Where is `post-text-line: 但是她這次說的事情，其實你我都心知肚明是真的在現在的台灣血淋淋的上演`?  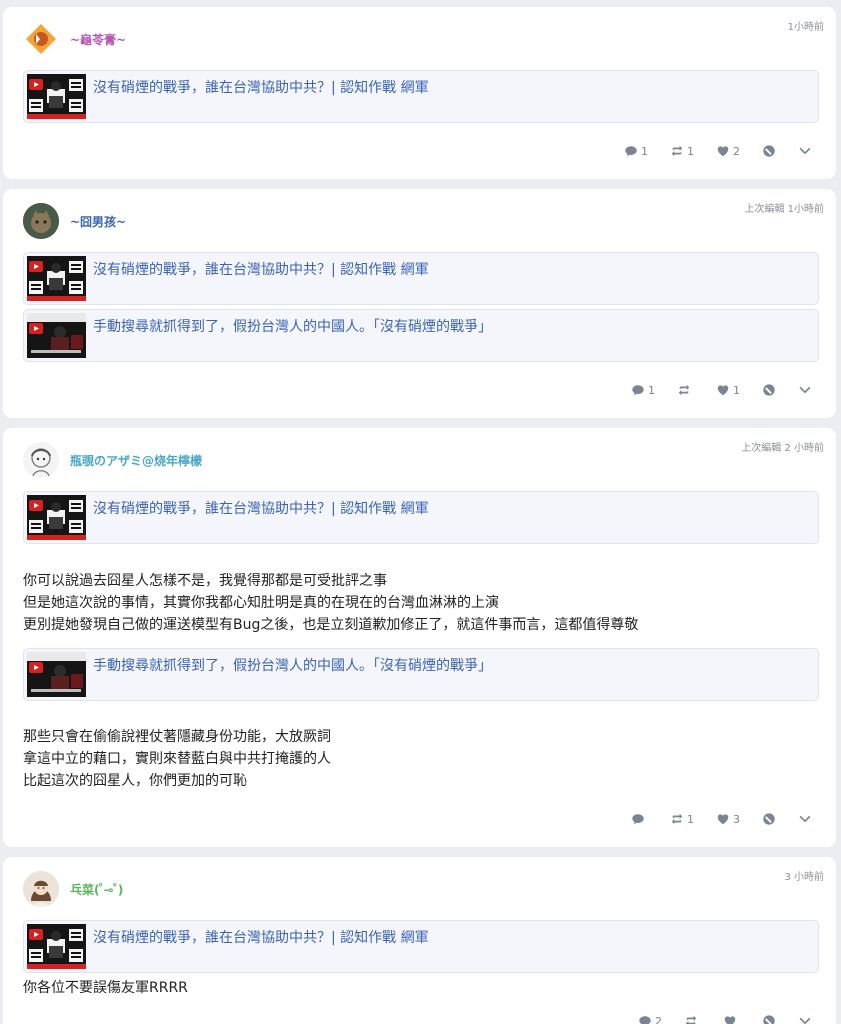
post-text-line: 但是她這次說的事情，其實你我都心知肚明是真的在現在的台灣血淋淋的上演 is located at coordinates (261, 603).